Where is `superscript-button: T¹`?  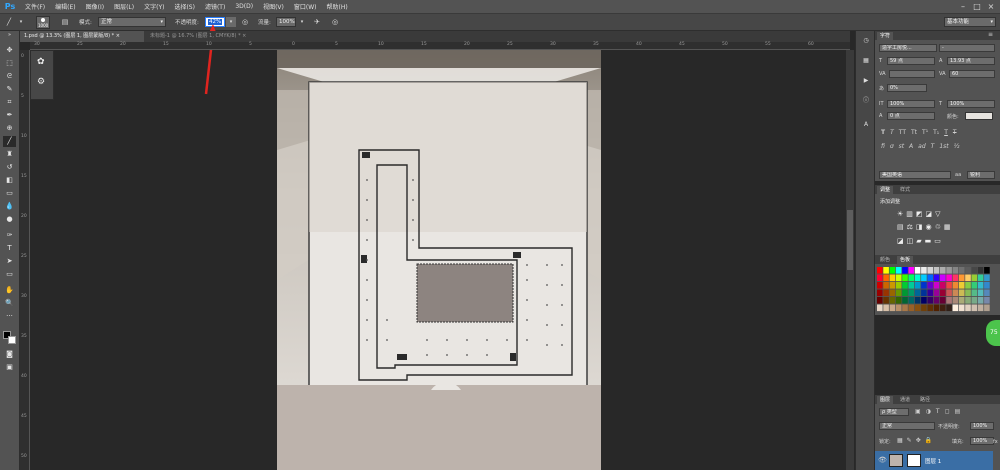
superscript-button: T¹ is located at coordinates (925, 134).